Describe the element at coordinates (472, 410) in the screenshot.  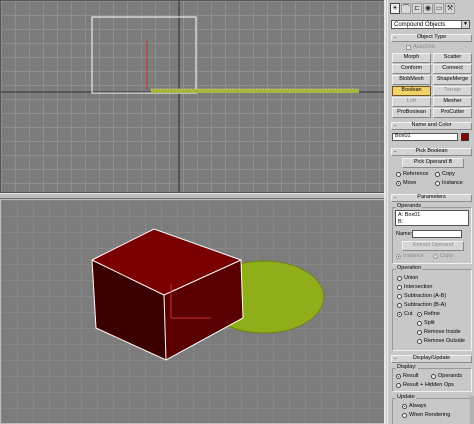
I see `command-panel-scrollbar` at that location.